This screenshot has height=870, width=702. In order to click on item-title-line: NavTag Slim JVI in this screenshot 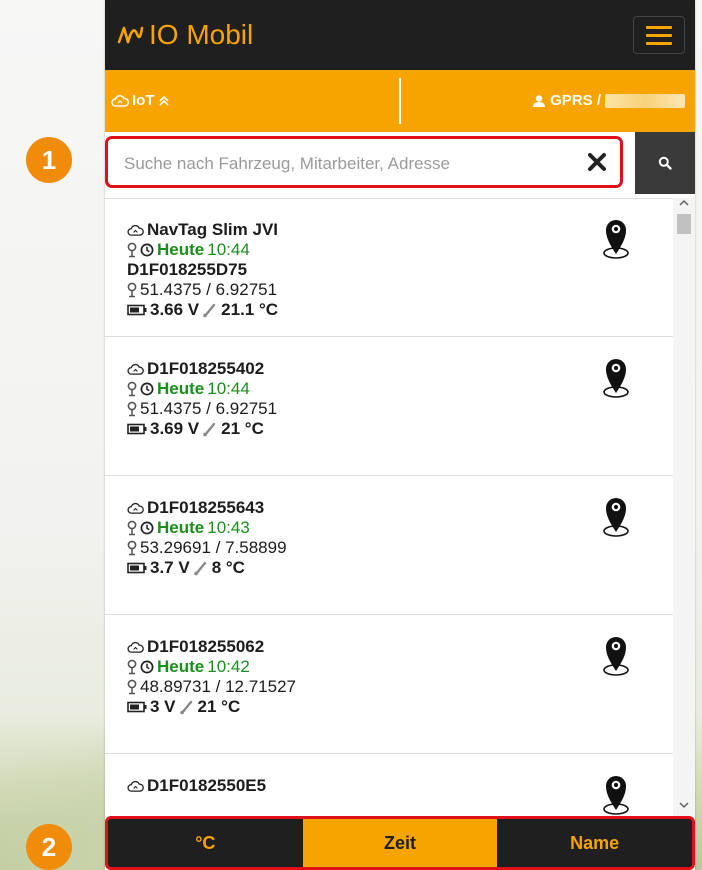, I will do `click(400, 230)`.